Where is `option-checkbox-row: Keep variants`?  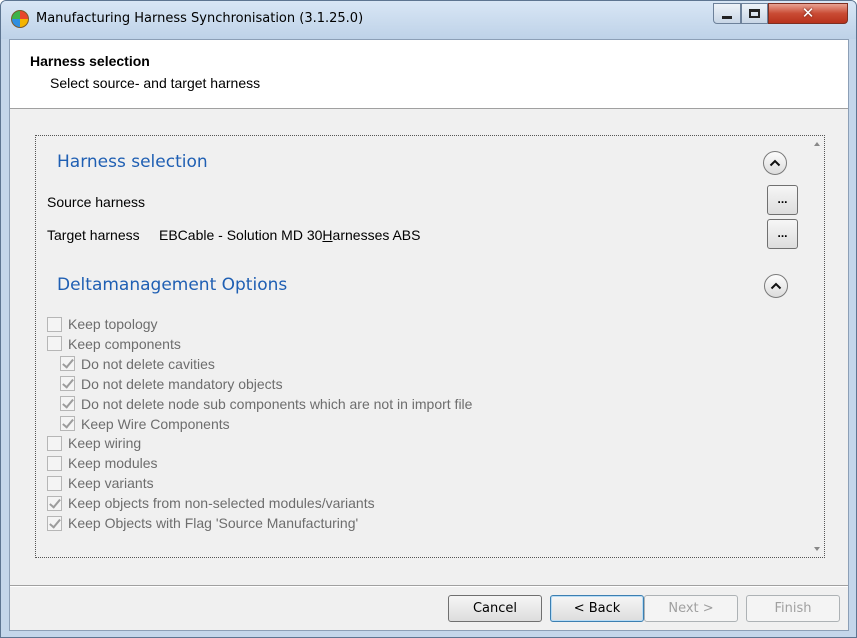 option-checkbox-row: Keep variants is located at coordinates (100, 483).